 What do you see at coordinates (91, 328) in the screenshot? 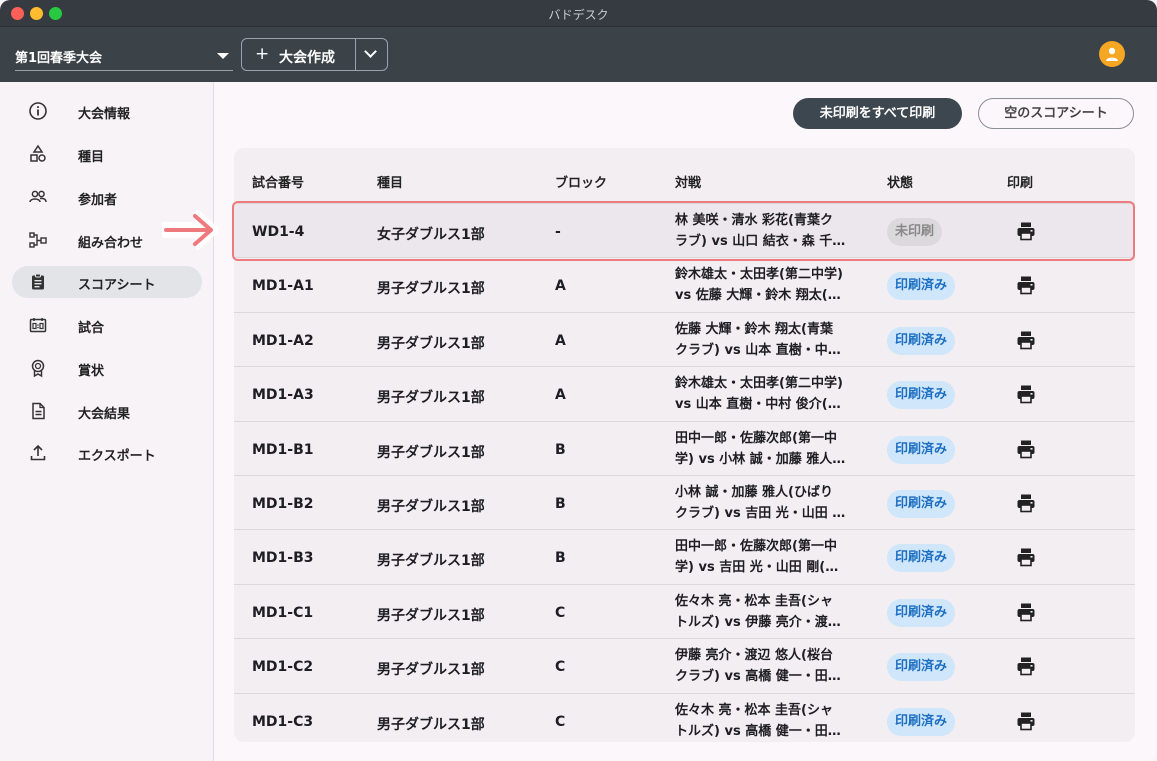
I see `sidebar-item-label: 試合` at bounding box center [91, 328].